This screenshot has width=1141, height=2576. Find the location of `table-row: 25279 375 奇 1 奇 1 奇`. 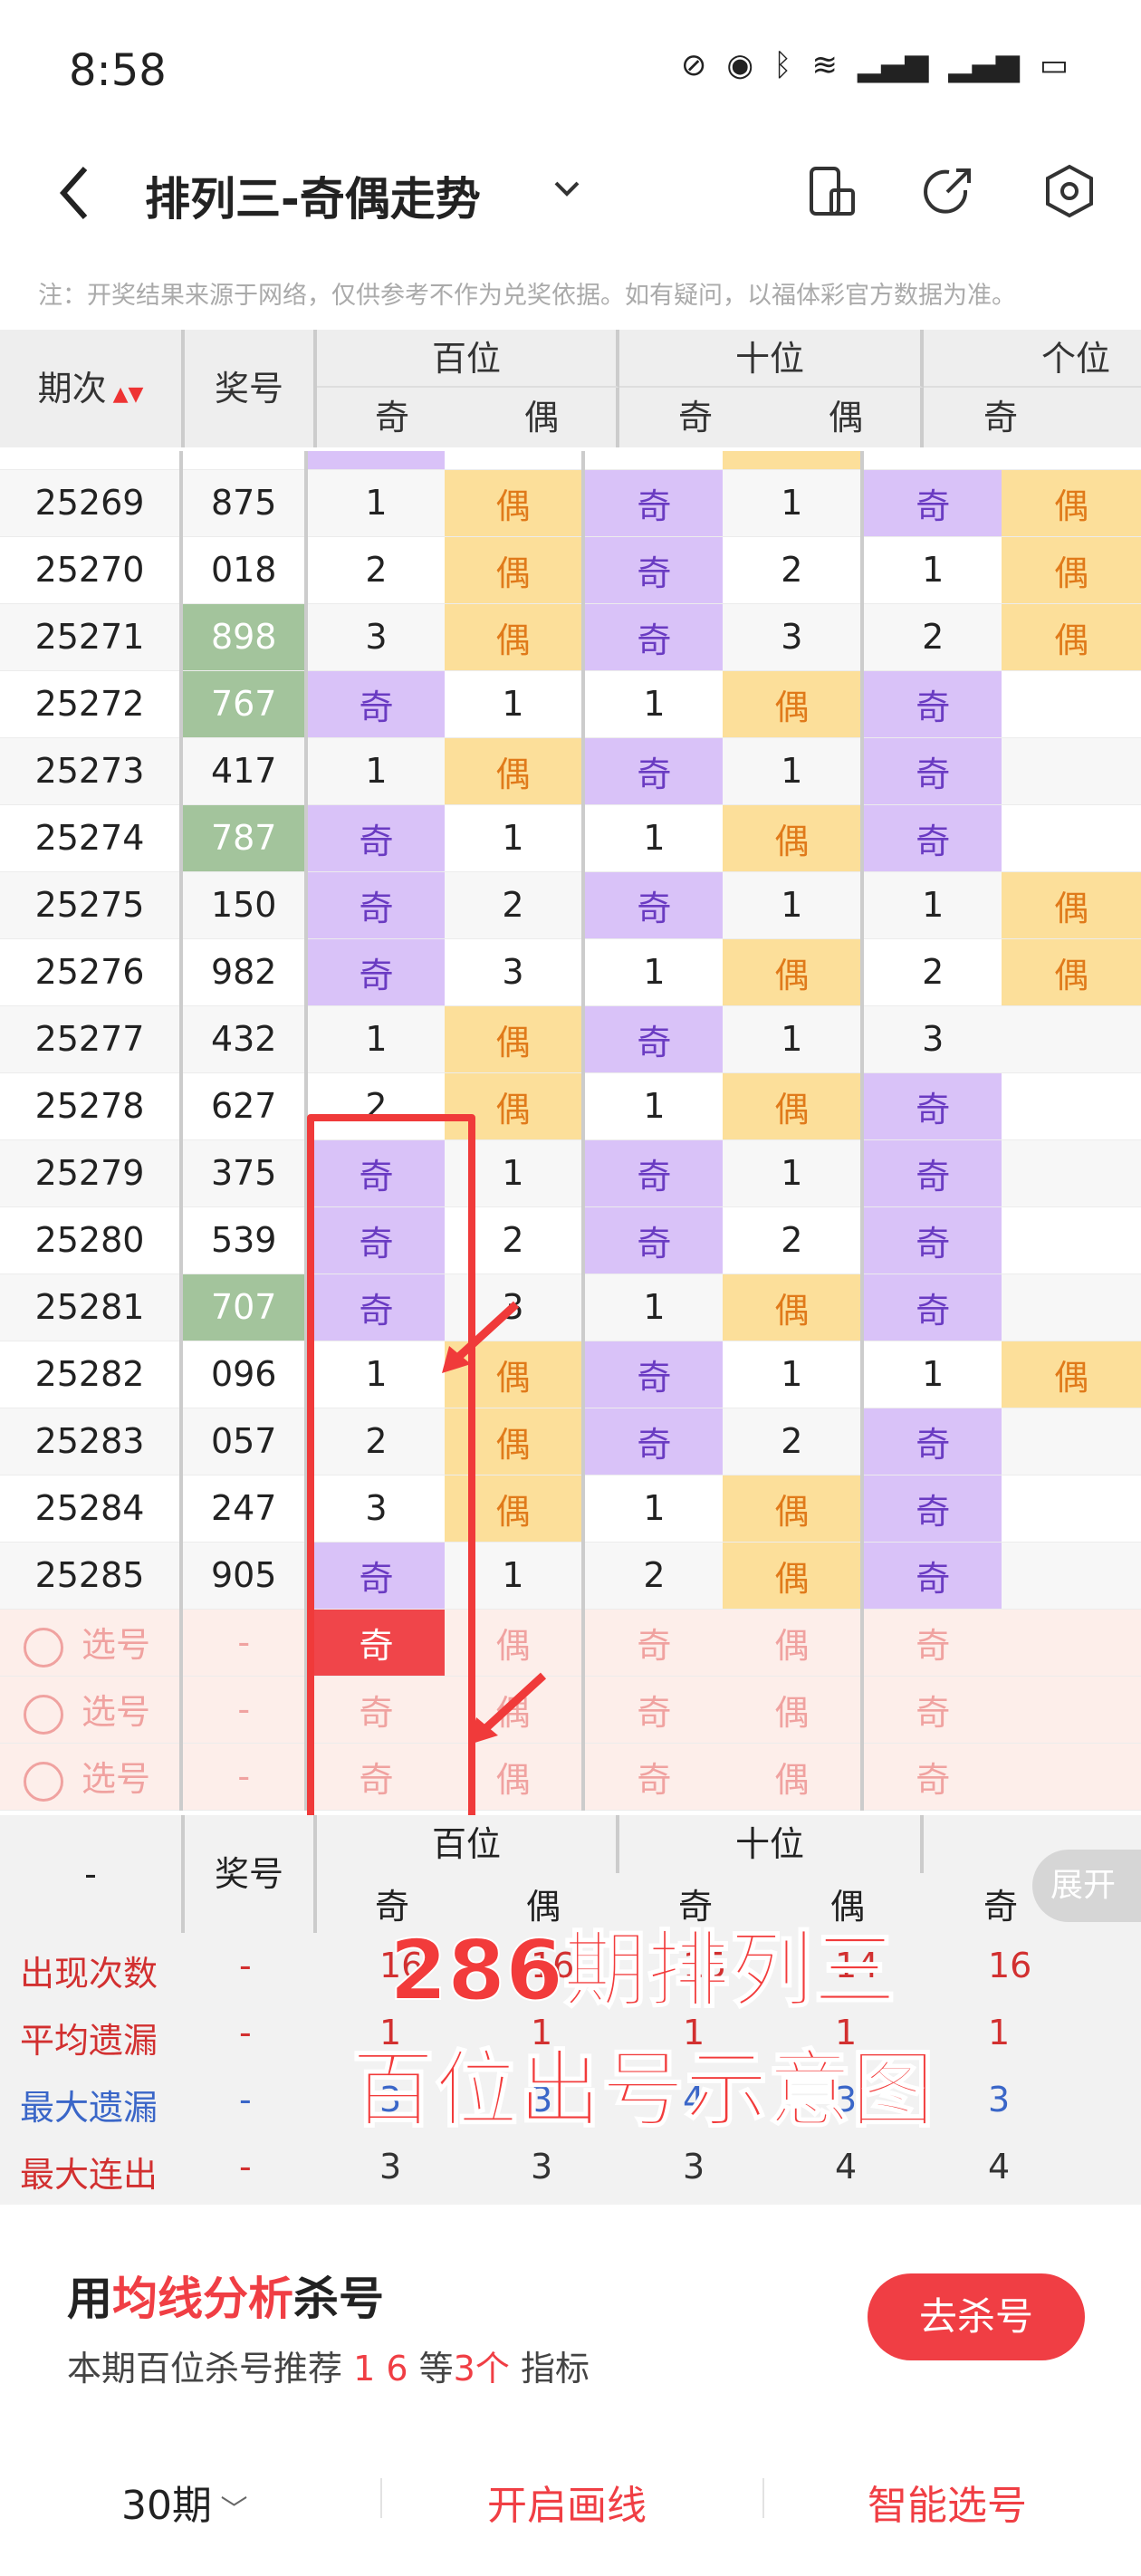

table-row: 25279 375 奇 1 奇 1 奇 is located at coordinates (570, 1173).